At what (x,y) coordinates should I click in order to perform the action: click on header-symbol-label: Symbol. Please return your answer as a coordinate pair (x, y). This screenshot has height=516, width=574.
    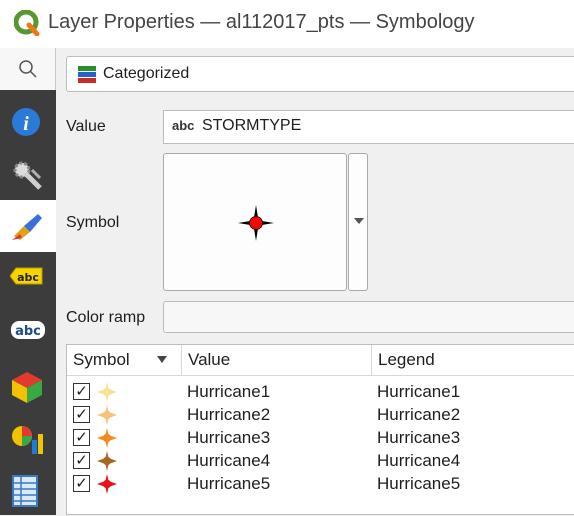
    Looking at the image, I should click on (101, 359).